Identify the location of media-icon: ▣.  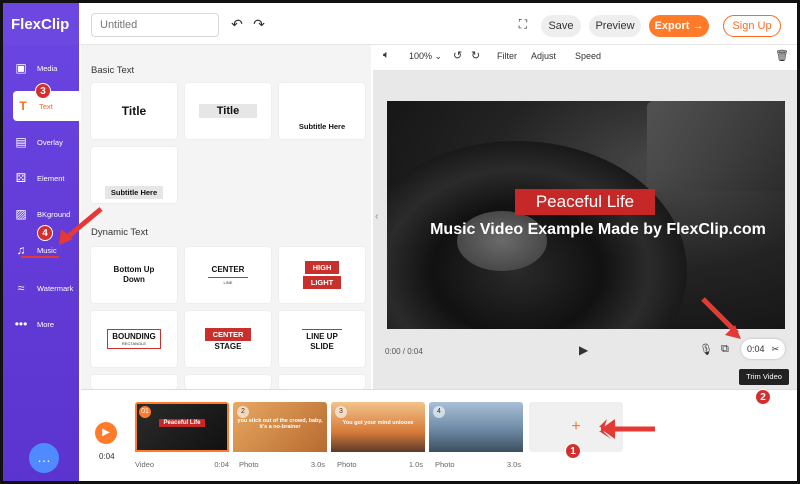
(21, 68).